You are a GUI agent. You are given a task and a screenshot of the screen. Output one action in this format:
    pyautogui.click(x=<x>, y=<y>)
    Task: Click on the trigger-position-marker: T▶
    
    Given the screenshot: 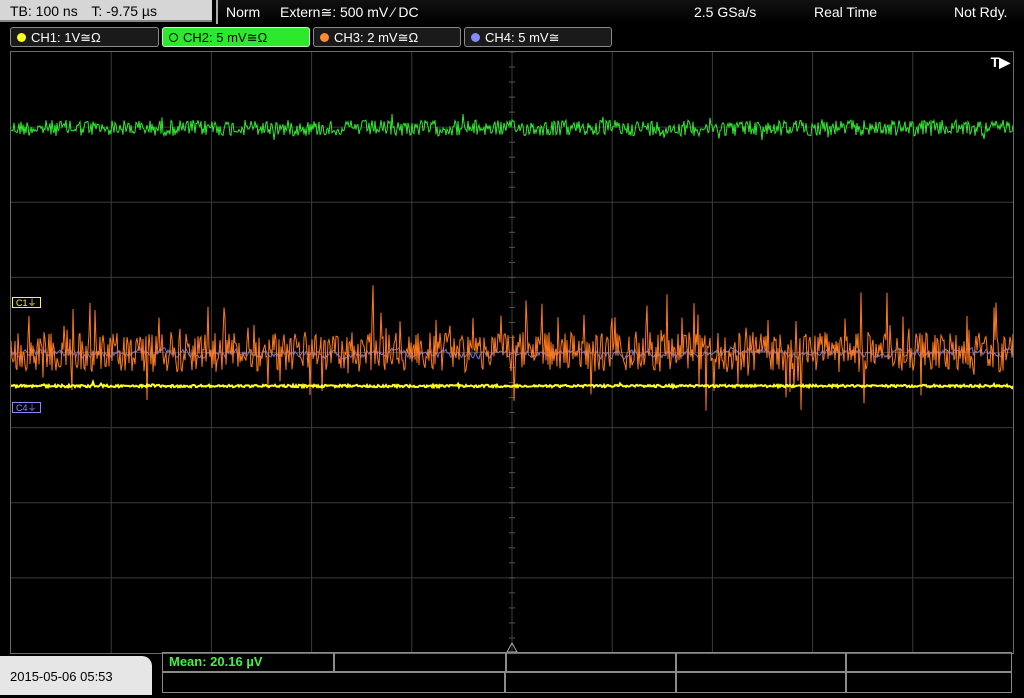 What is the action you would take?
    pyautogui.click(x=1000, y=62)
    